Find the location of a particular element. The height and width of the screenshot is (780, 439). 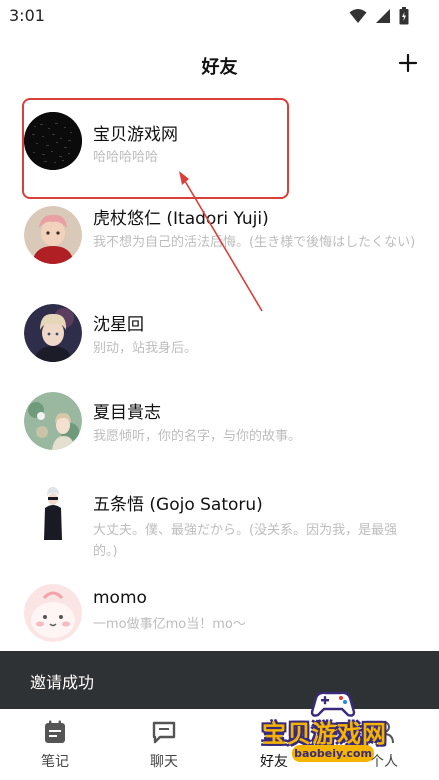

add-friend-button is located at coordinates (408, 63).